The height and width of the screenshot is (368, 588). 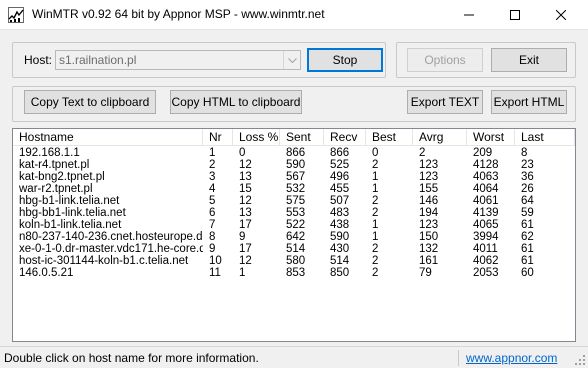 What do you see at coordinates (527, 237) in the screenshot?
I see `cell-last: 62` at bounding box center [527, 237].